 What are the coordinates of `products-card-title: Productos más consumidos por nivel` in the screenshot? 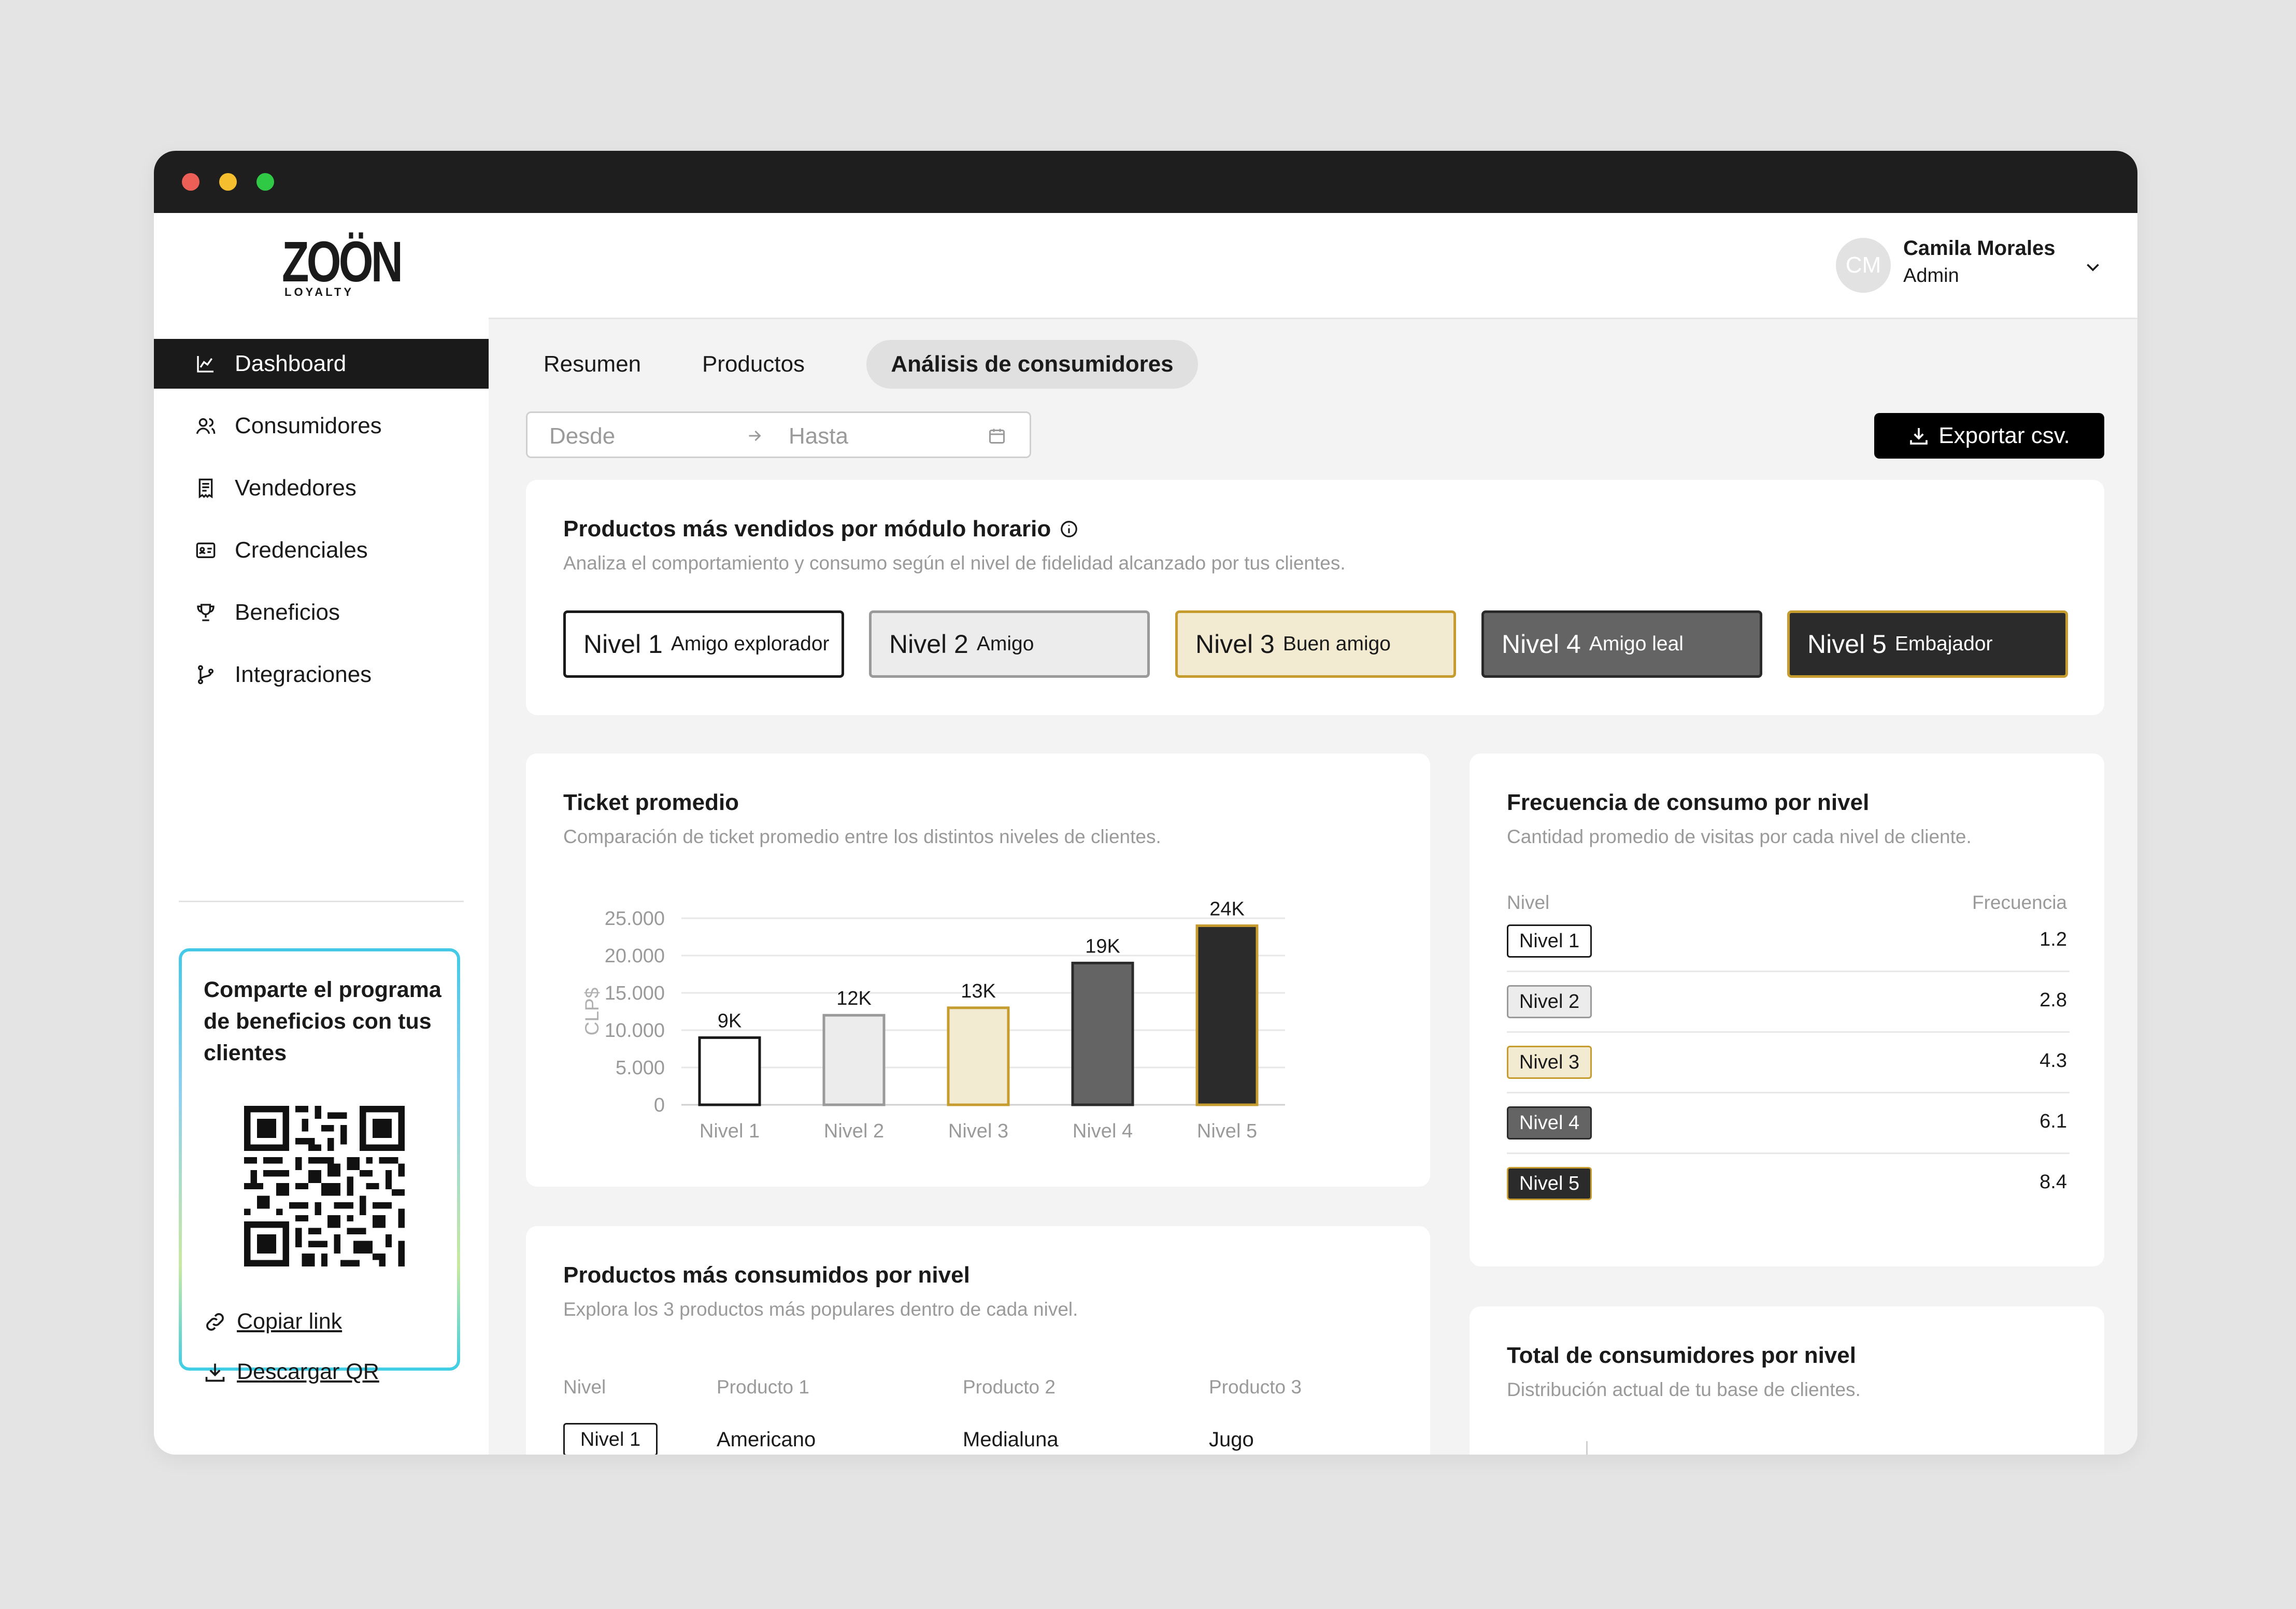 It's located at (766, 1275).